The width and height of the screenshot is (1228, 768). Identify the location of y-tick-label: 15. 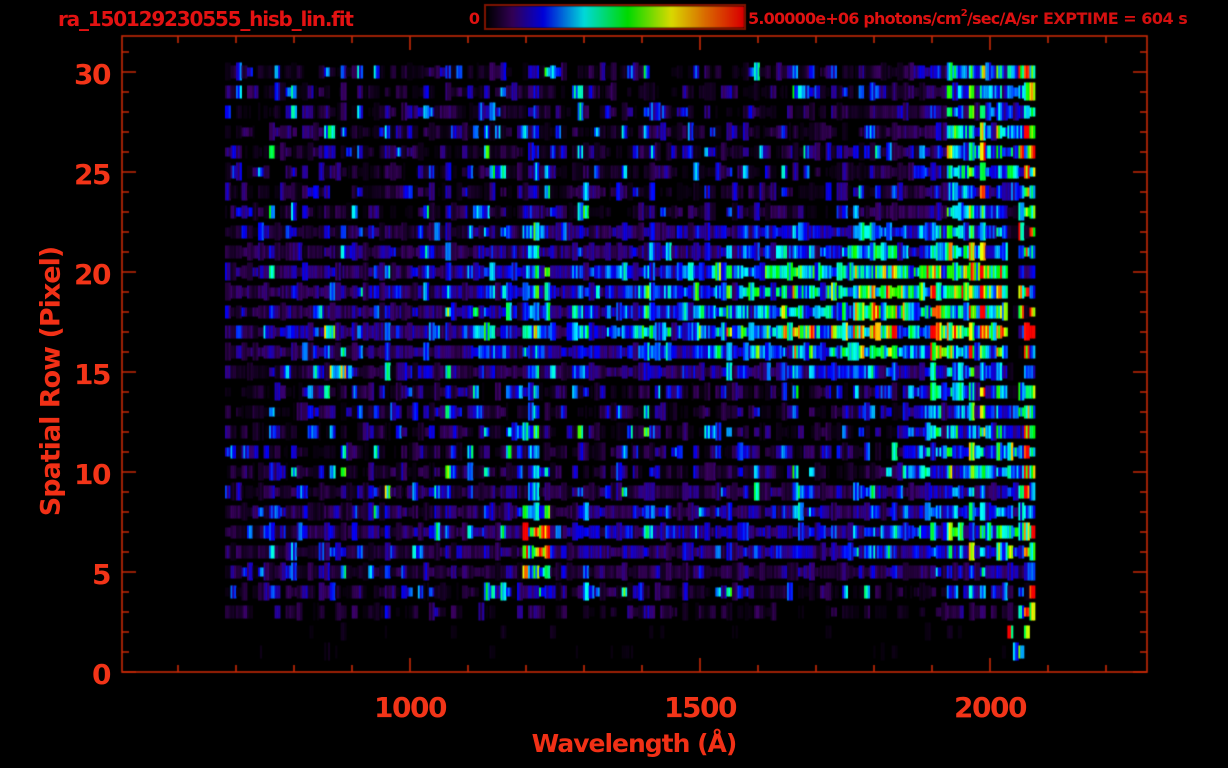
(92, 374).